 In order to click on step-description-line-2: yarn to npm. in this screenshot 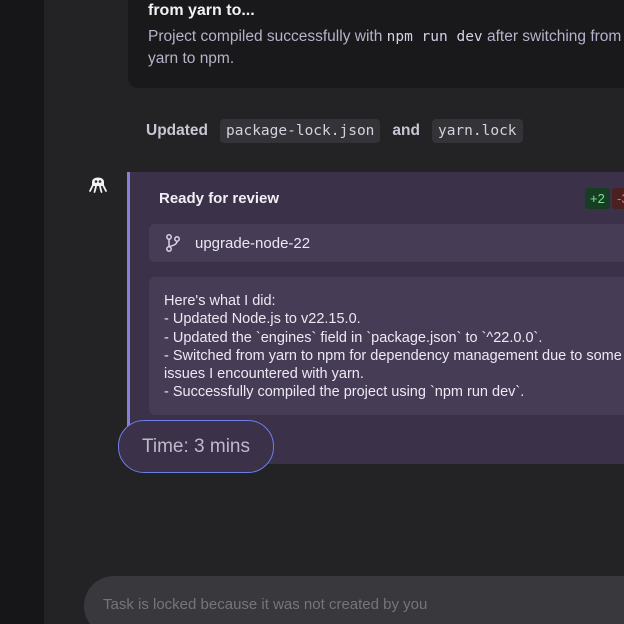, I will do `click(191, 58)`.